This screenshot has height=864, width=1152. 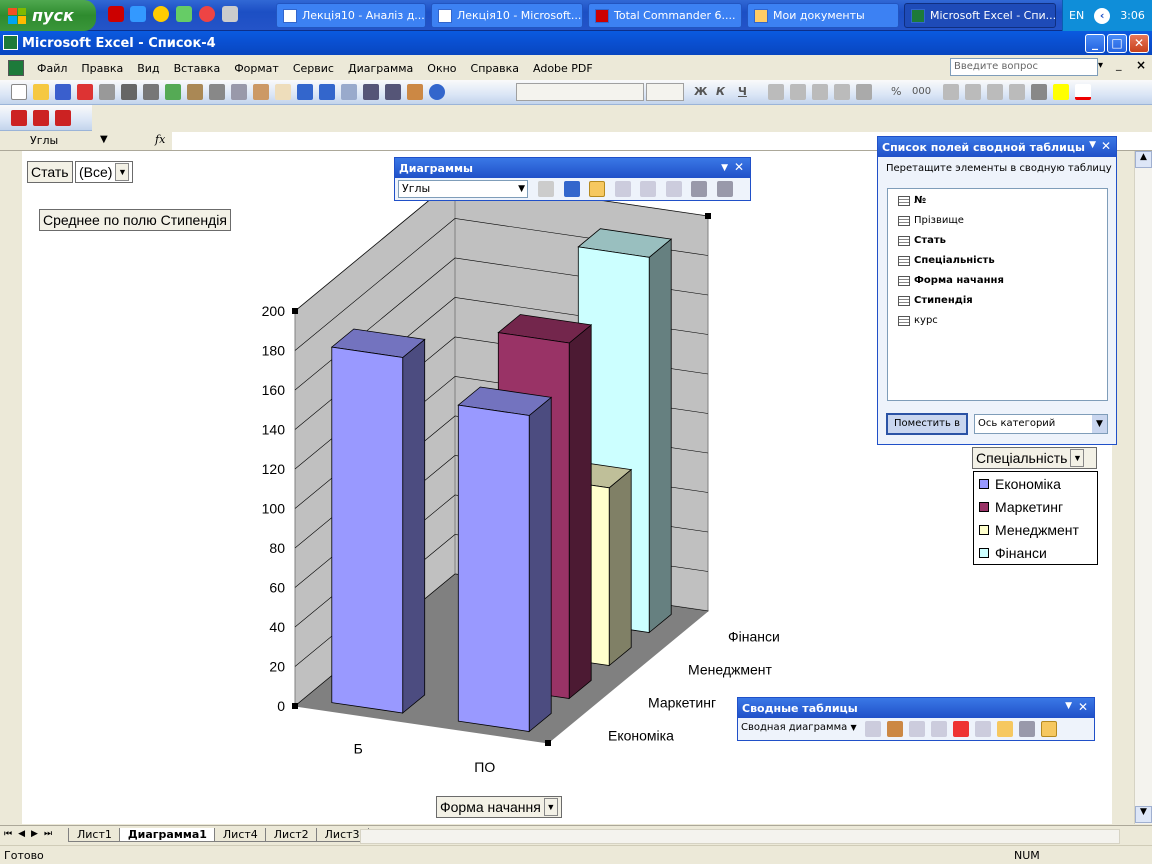 I want to click on legend-label: Менеджмент, so click(x=1037, y=529).